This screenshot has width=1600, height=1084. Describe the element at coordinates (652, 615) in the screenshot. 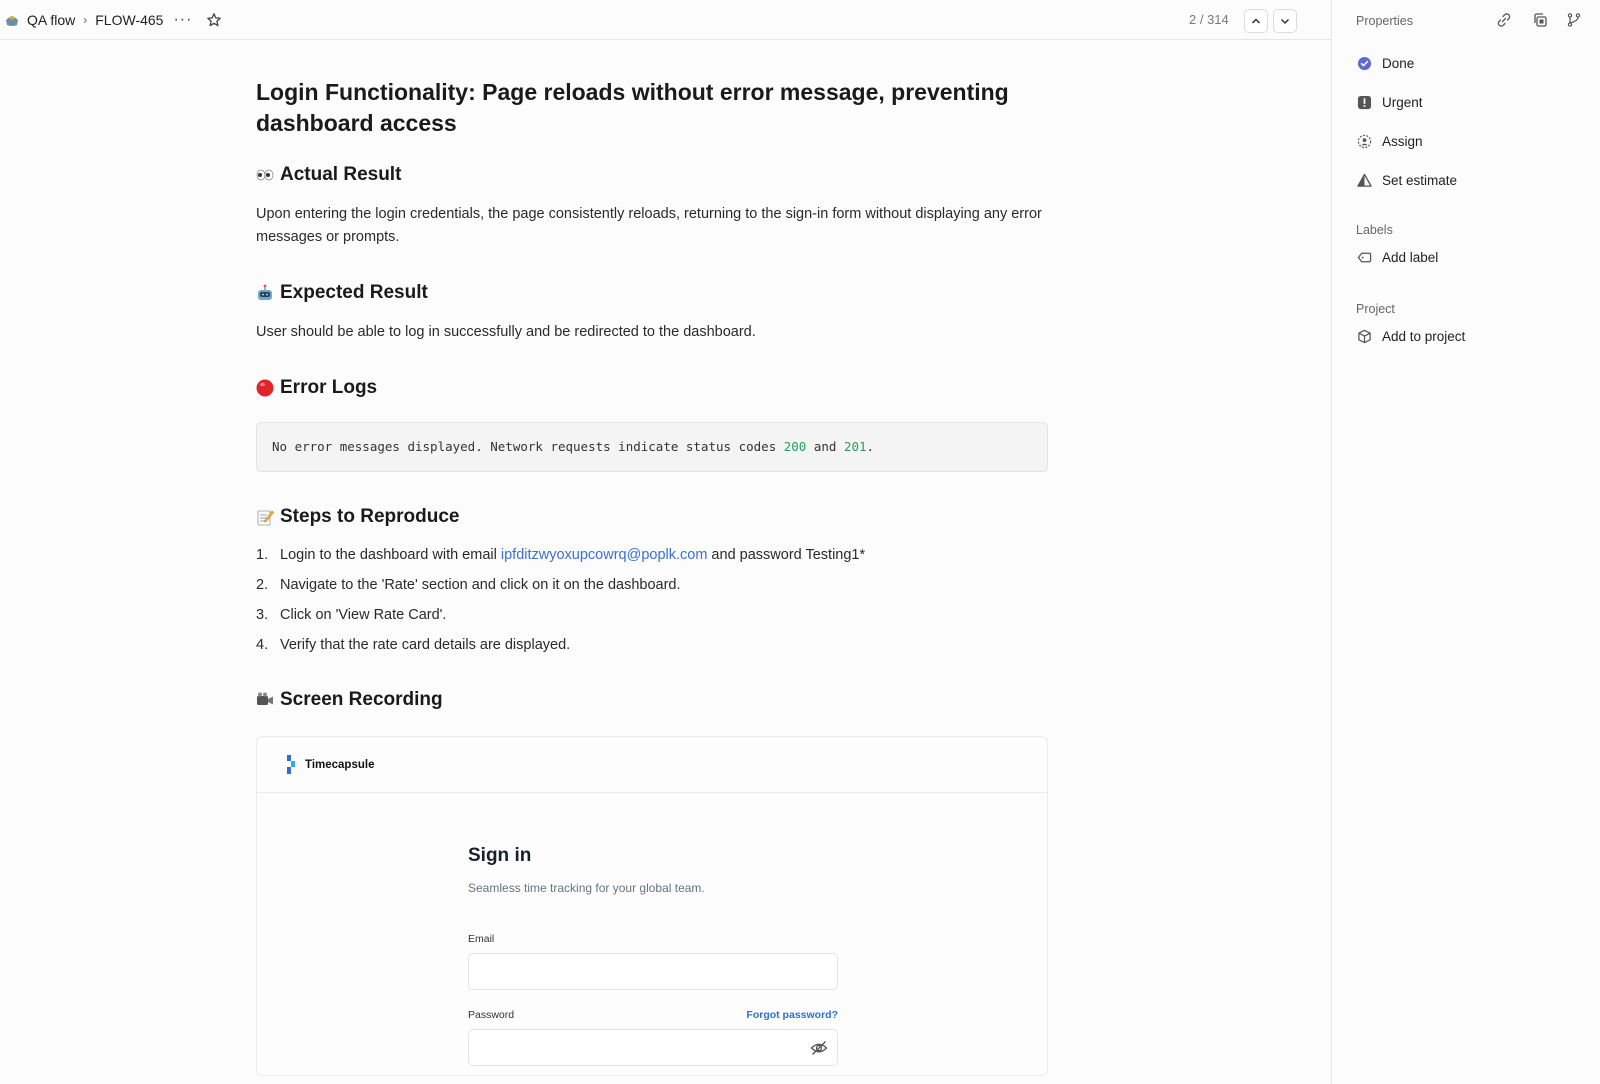

I see `list-item: 3. Click on 'View Rate Card'.` at that location.